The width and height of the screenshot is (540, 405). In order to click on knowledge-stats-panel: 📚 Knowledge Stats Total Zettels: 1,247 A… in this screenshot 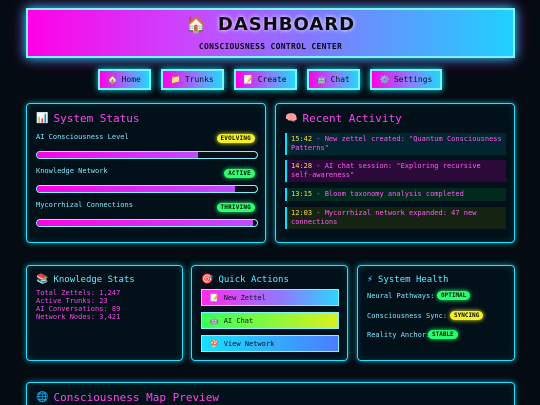, I will do `click(104, 313)`.